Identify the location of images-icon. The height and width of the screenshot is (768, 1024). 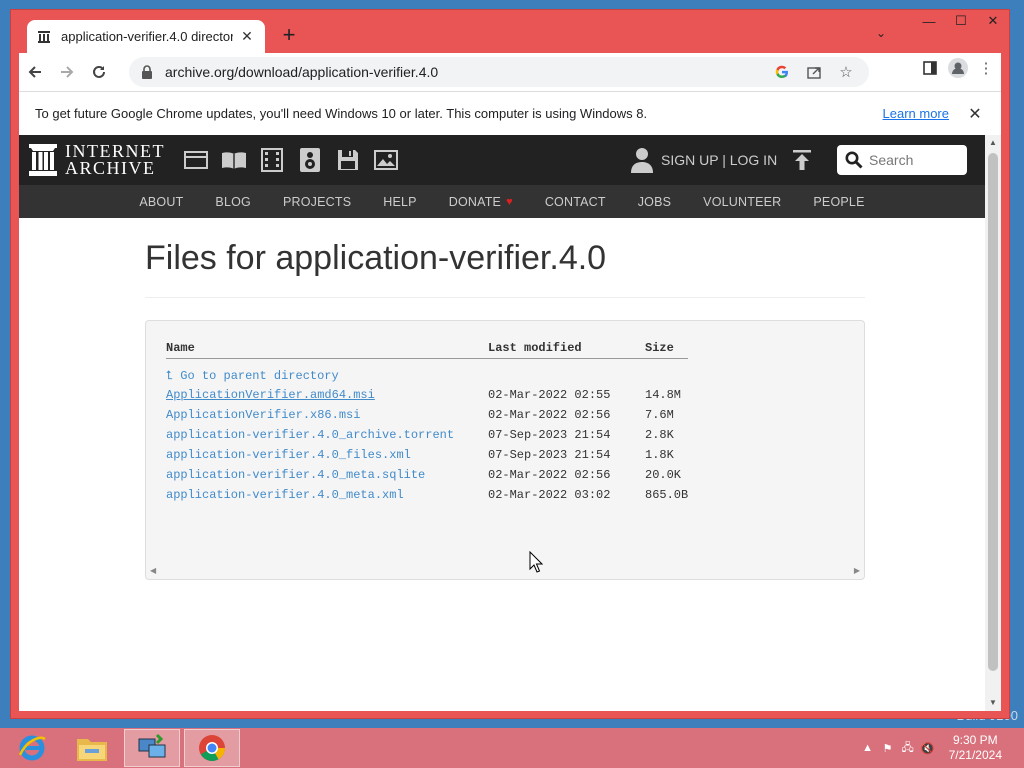
(386, 160).